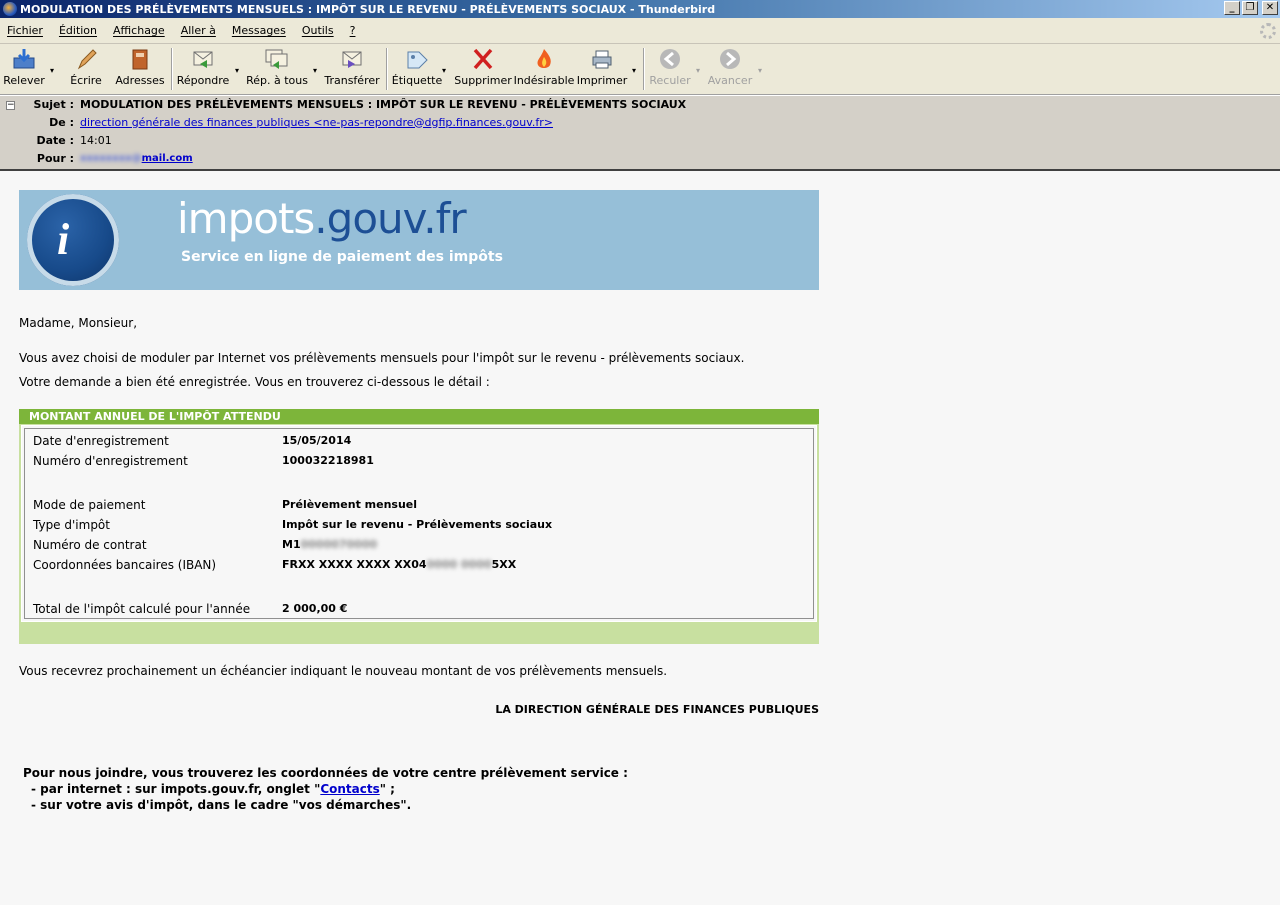  What do you see at coordinates (602, 59) in the screenshot?
I see `printer-icon` at bounding box center [602, 59].